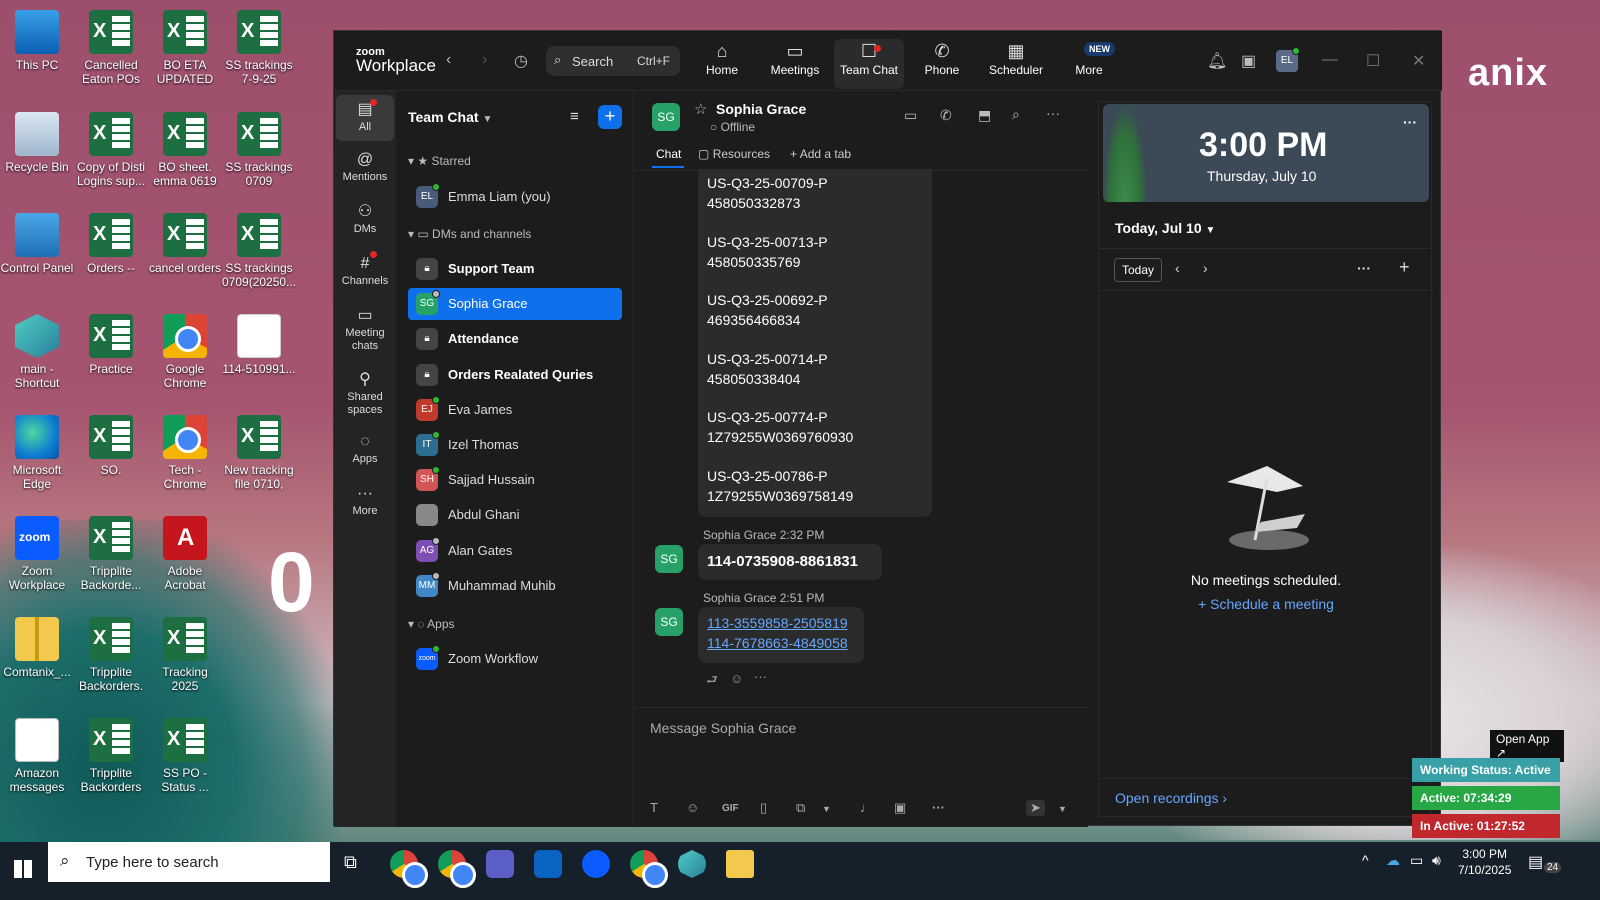 The image size is (1600, 900). I want to click on video-call-icon: ▭, so click(910, 115).